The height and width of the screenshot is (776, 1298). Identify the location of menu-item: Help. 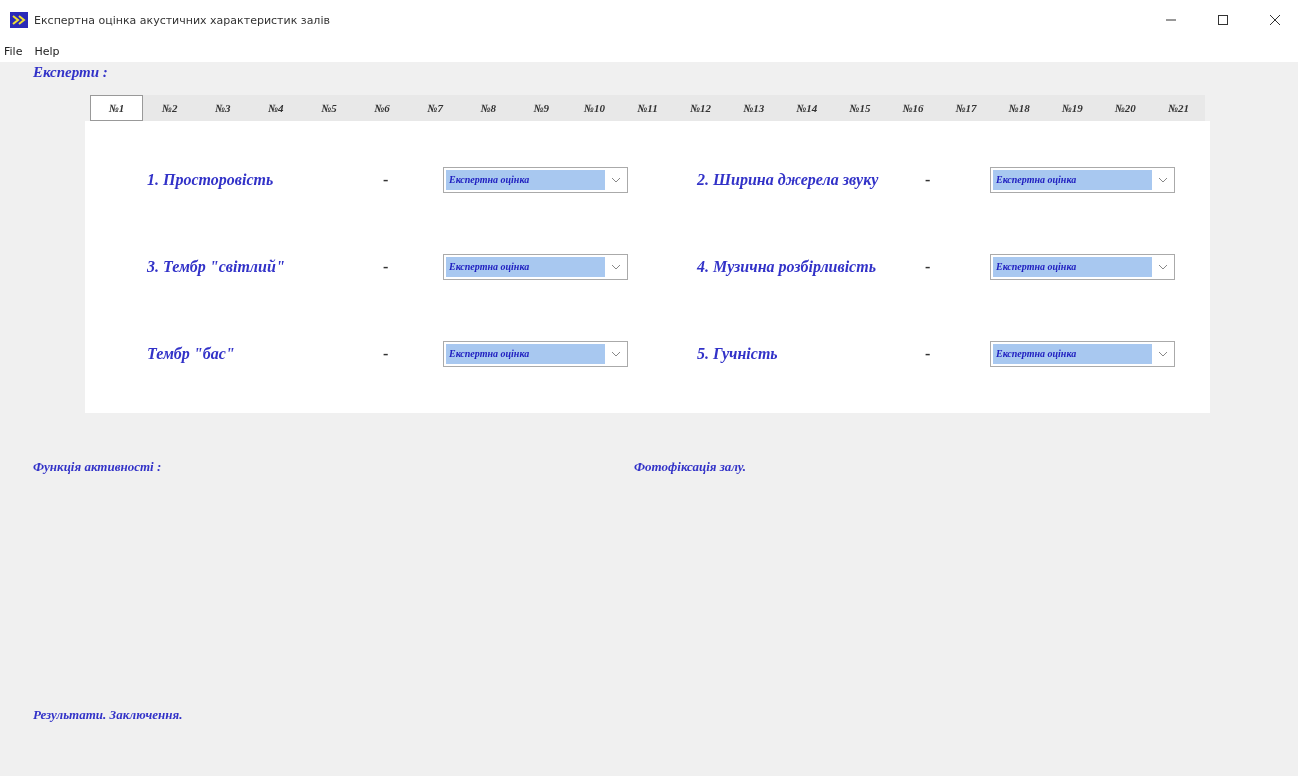
(47, 51).